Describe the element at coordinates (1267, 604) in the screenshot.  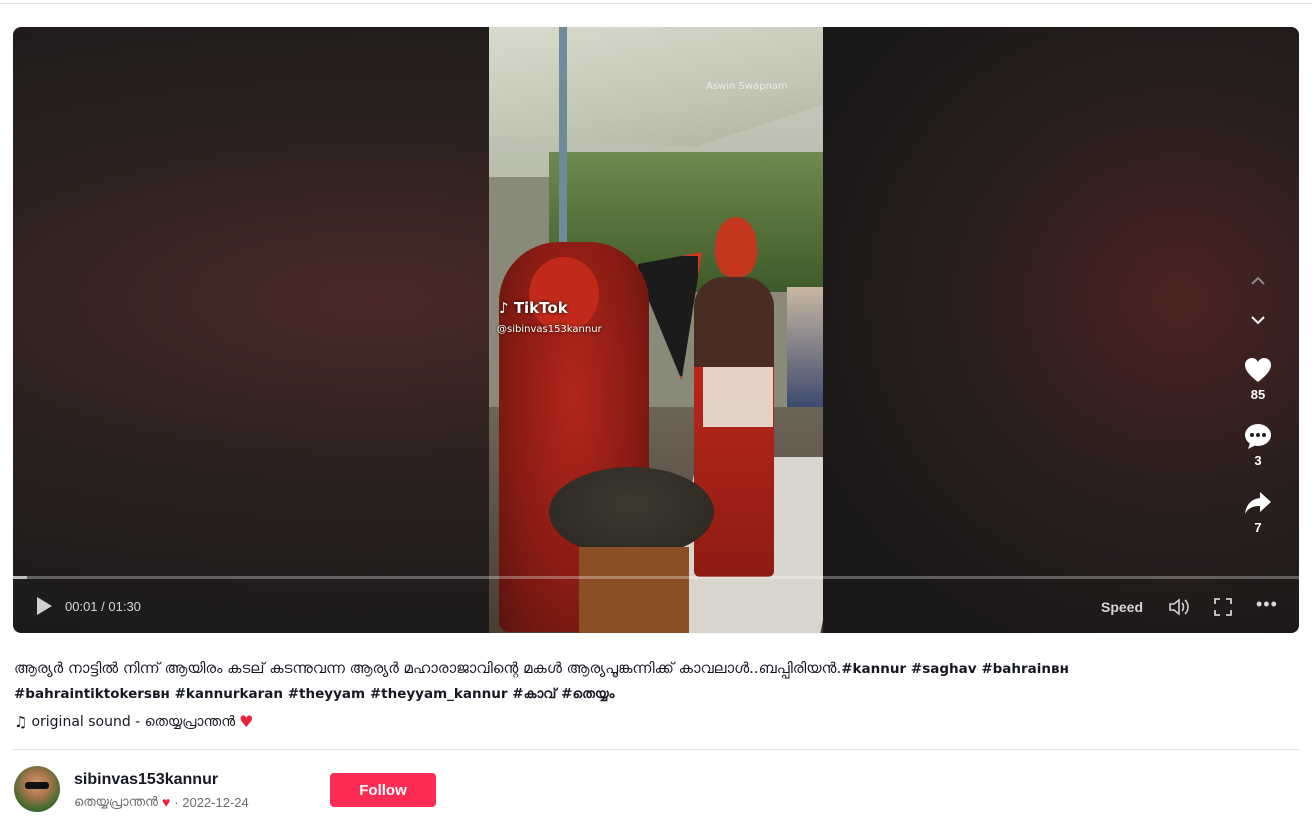
I see `more-options-icon: •••` at that location.